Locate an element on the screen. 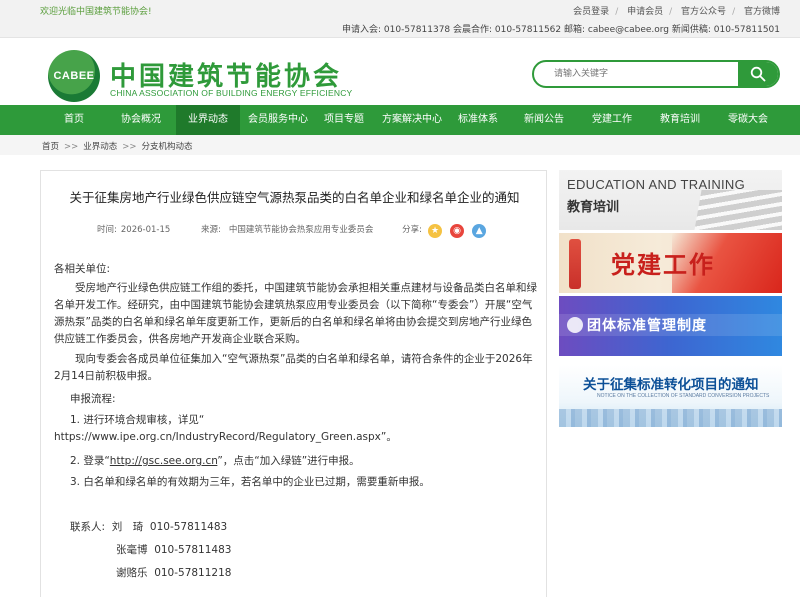  party-banner-text: 党建工作 is located at coordinates (663, 264).